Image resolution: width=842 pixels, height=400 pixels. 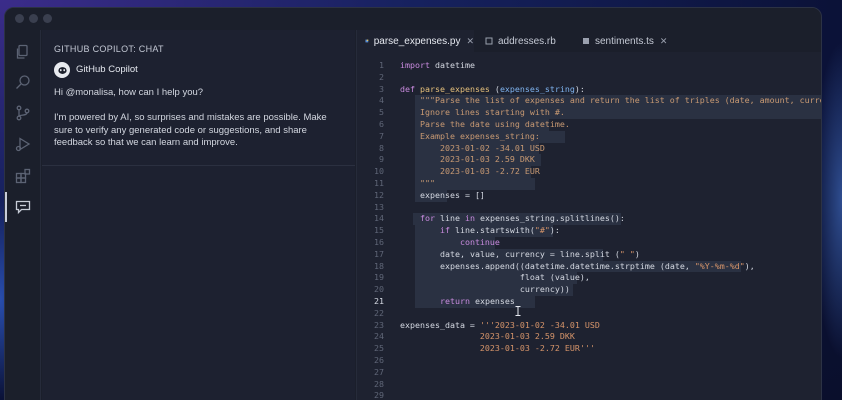 What do you see at coordinates (379, 336) in the screenshot?
I see `line-number: 24` at bounding box center [379, 336].